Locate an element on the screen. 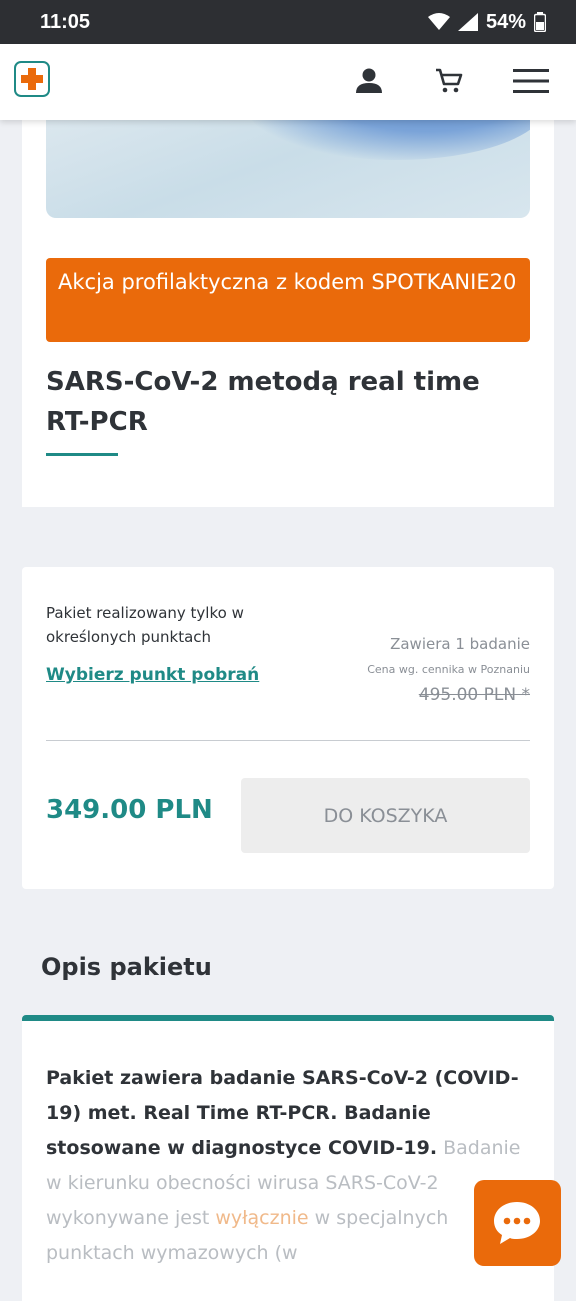 This screenshot has width=576, height=1301. old-price: 495.00 PLN * is located at coordinates (474, 695).